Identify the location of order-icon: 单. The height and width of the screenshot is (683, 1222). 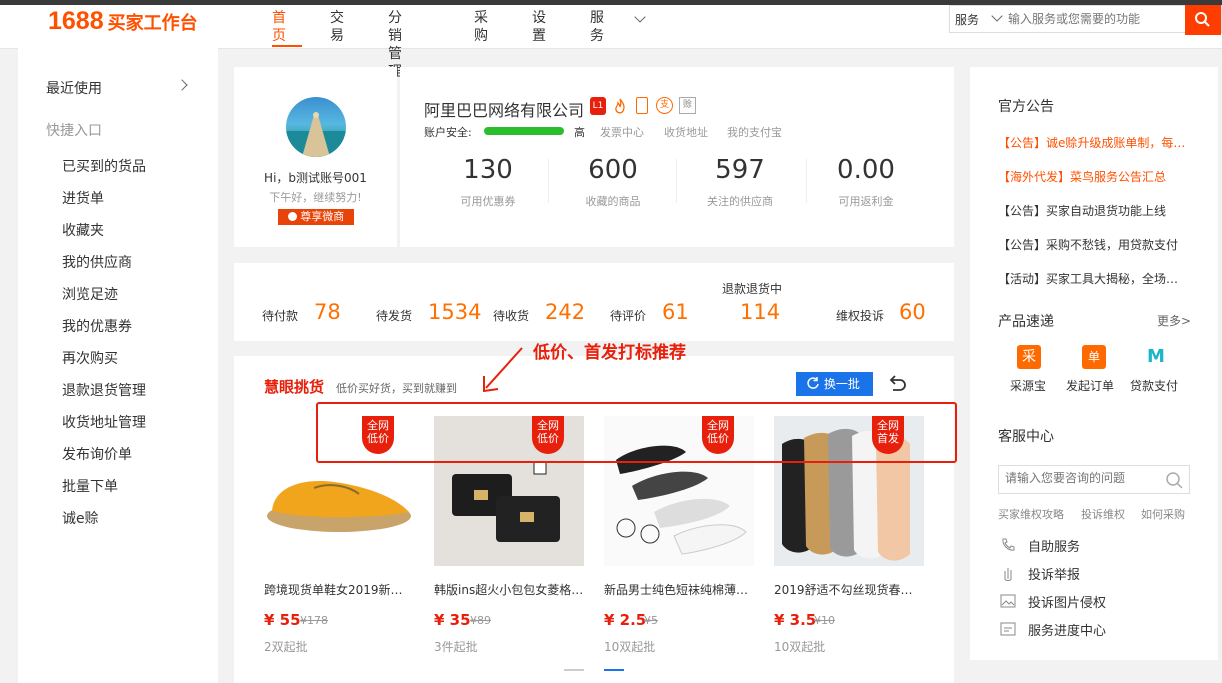
(1094, 357).